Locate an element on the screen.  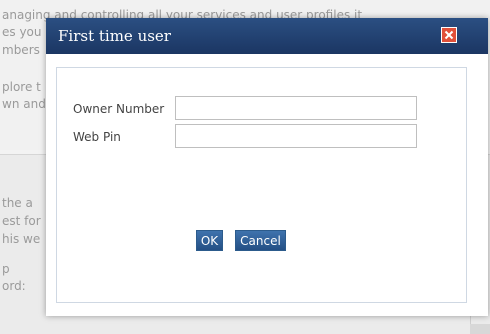
close-button is located at coordinates (449, 35).